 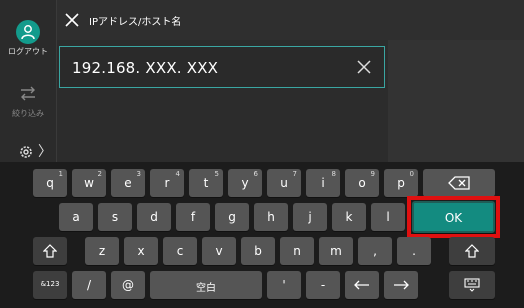 I want to click on key-apostrophe: ', so click(x=284, y=285).